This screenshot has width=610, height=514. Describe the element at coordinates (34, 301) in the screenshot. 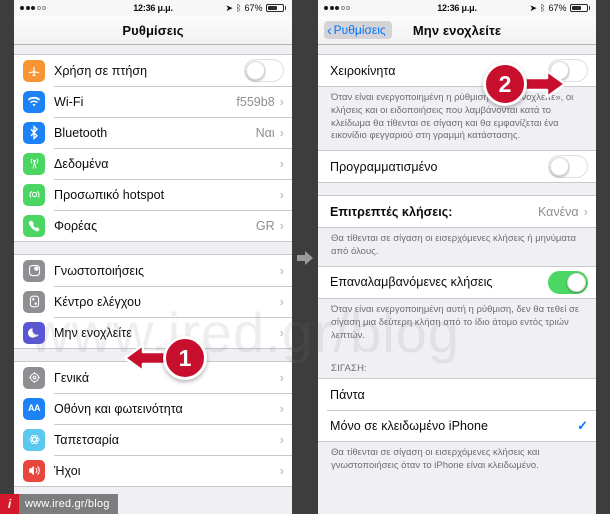

I see `control-center-icon` at that location.